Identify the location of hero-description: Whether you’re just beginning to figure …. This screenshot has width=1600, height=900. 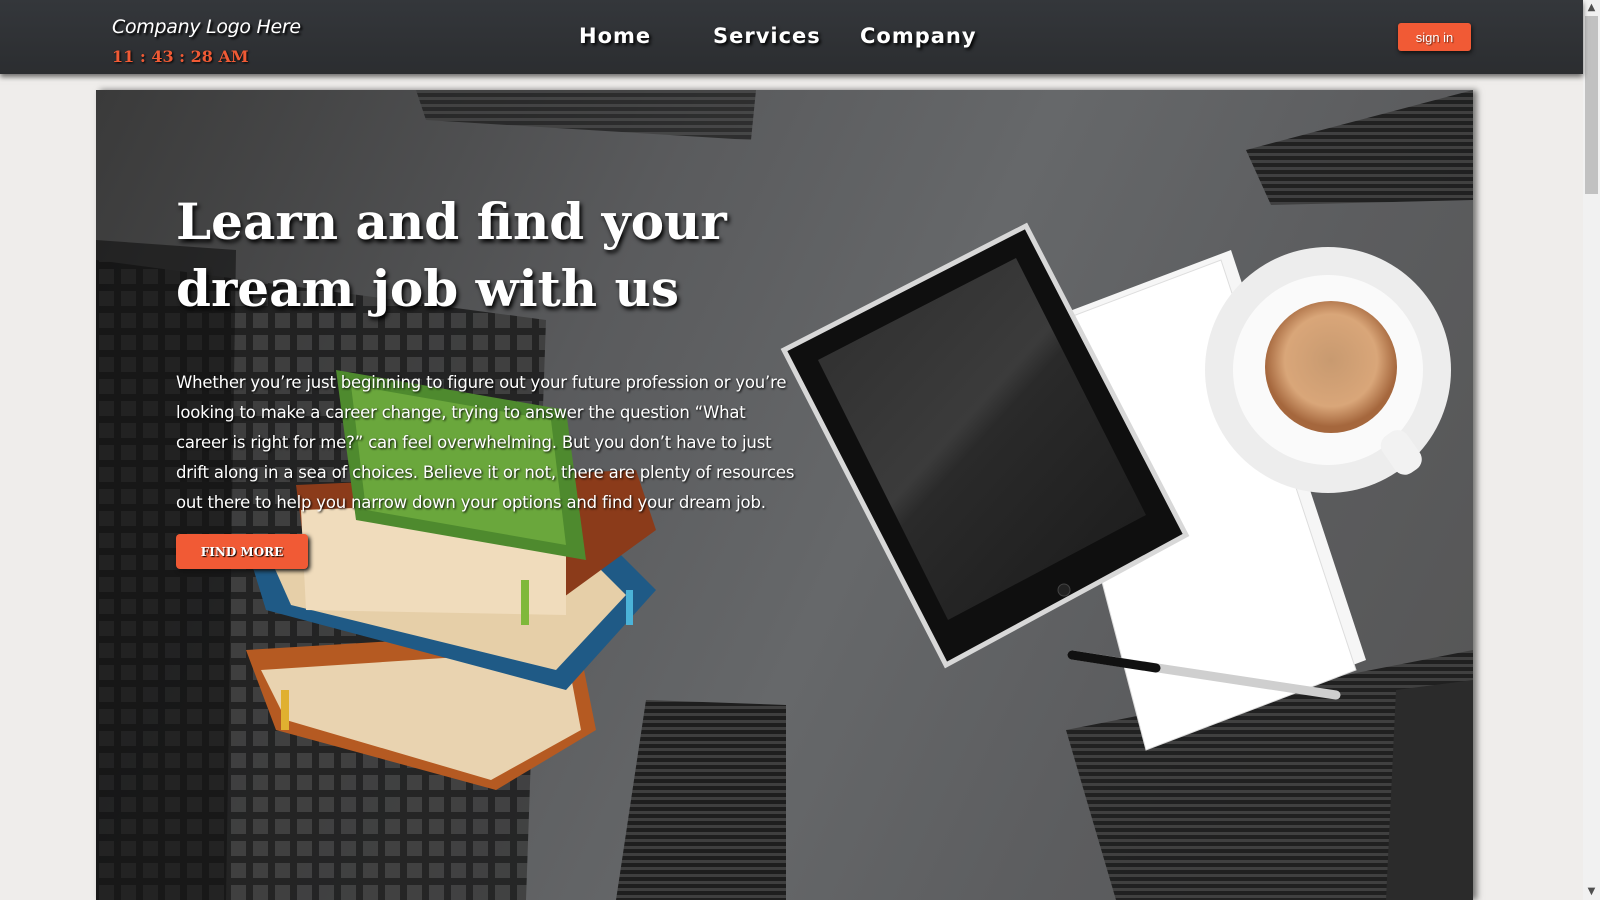
(485, 442).